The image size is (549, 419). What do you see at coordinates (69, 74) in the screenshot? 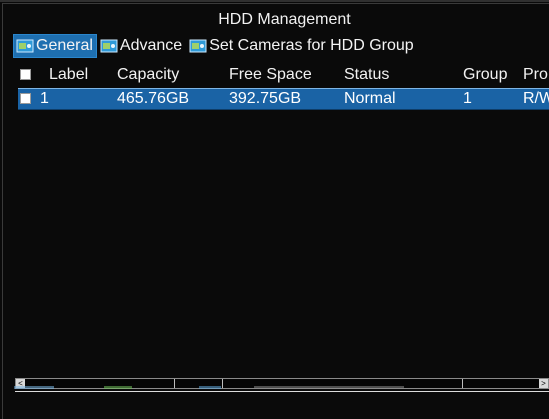
I see `column-header-label: Label` at bounding box center [69, 74].